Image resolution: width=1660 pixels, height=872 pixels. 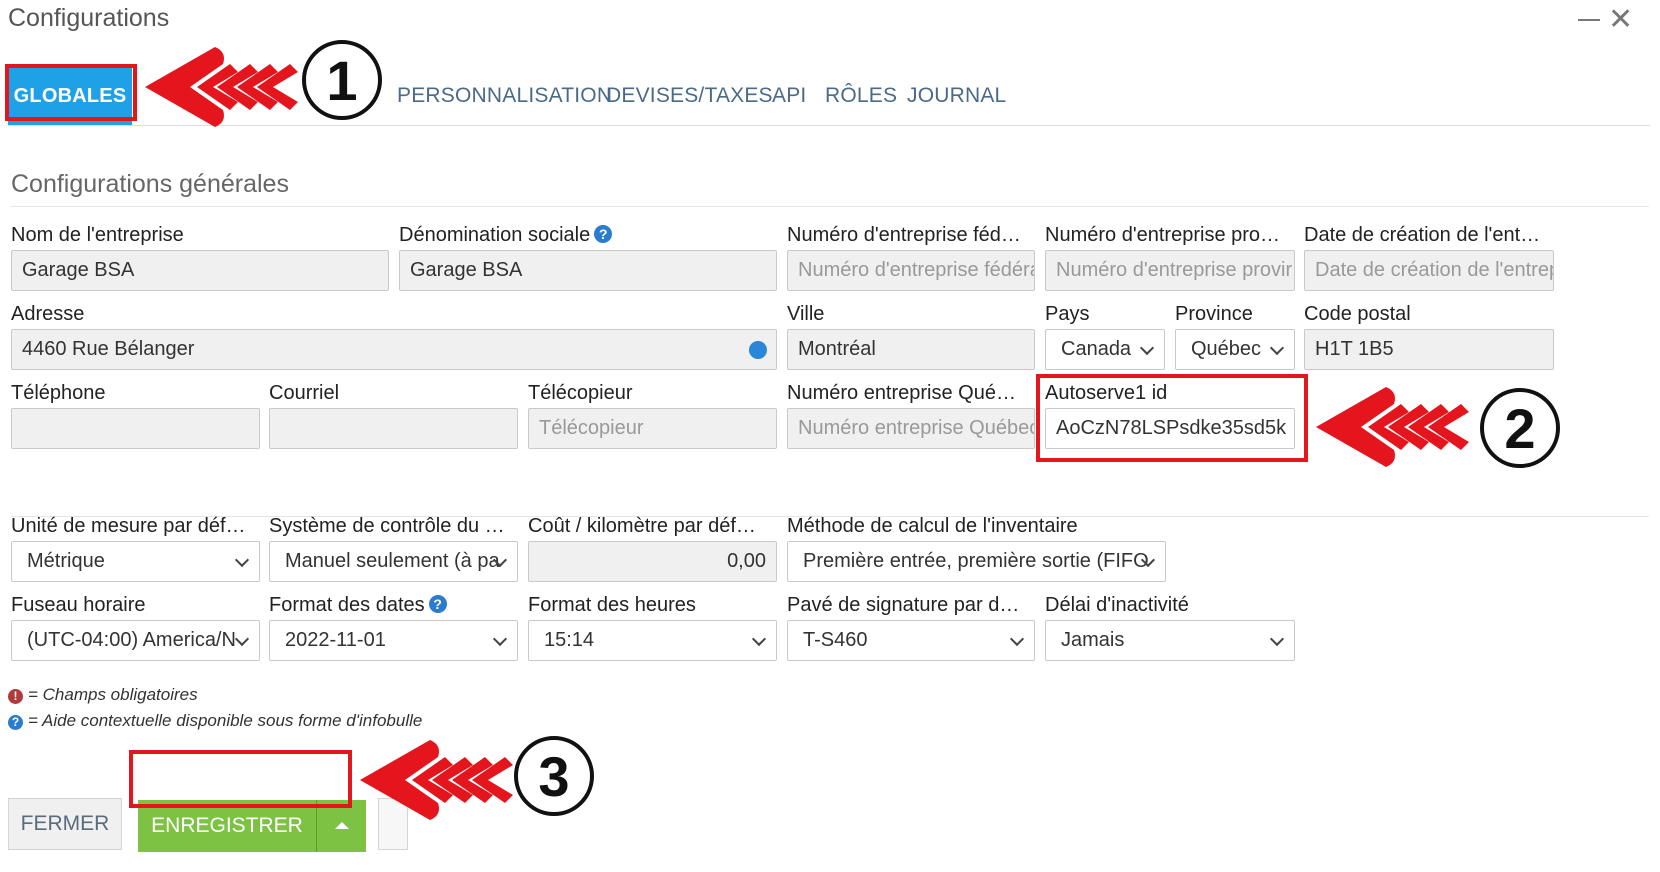 What do you see at coordinates (200, 270) in the screenshot?
I see `nom-entreprise-input: Garage BSA` at bounding box center [200, 270].